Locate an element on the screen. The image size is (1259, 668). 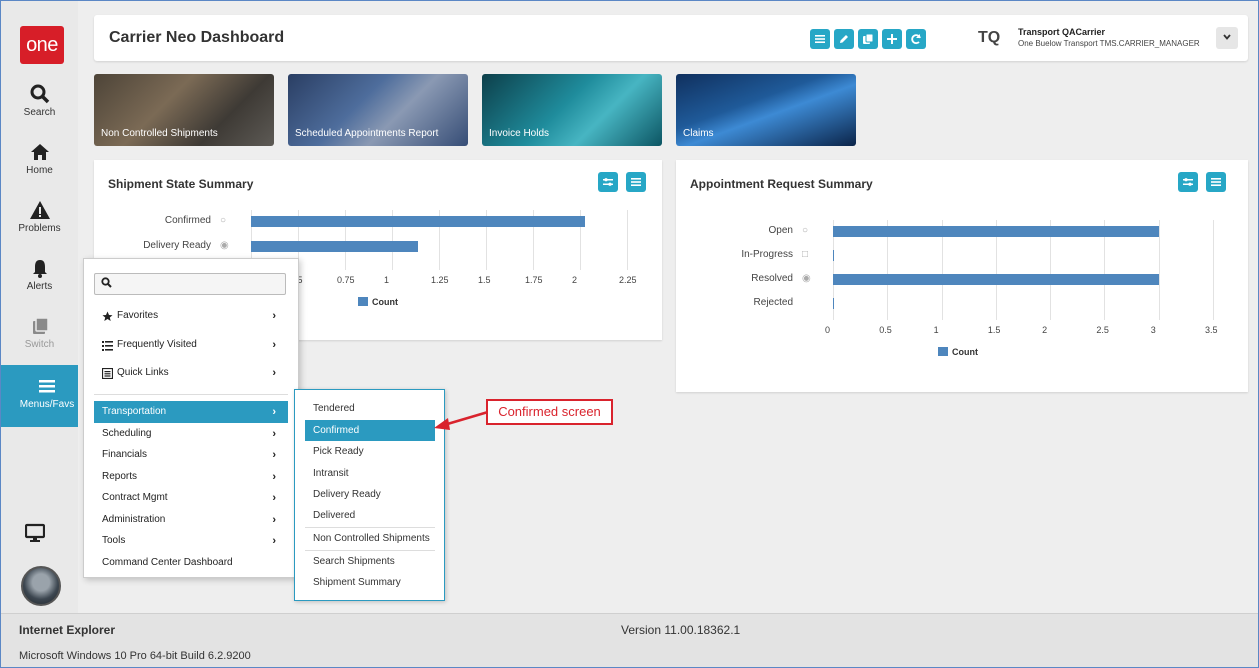
browser-name: Internet Explorer is located at coordinates (67, 630).